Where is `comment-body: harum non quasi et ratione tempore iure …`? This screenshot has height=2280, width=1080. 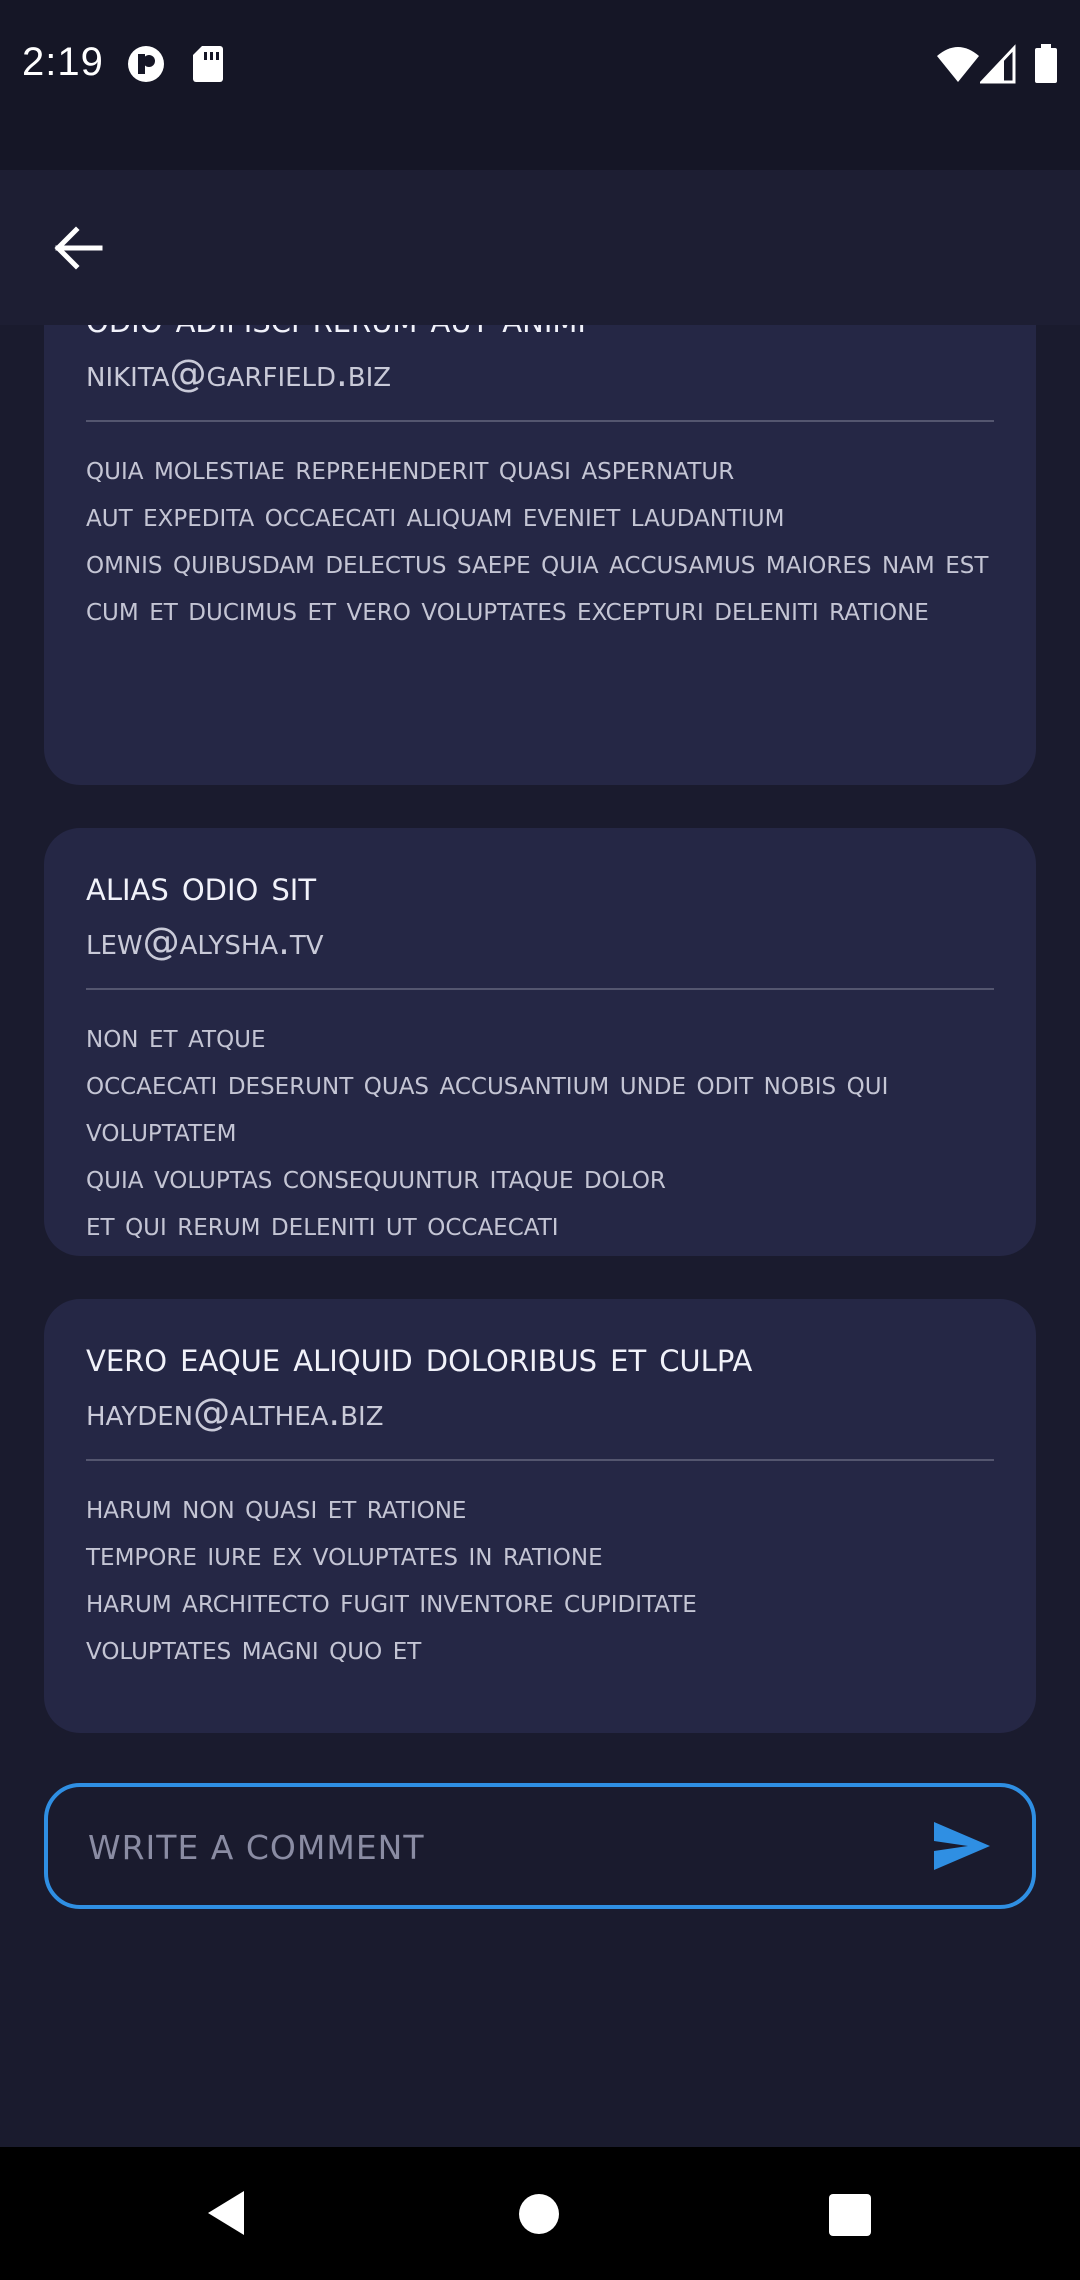
comment-body: harum non quasi et ratione tempore iure … is located at coordinates (391, 1577).